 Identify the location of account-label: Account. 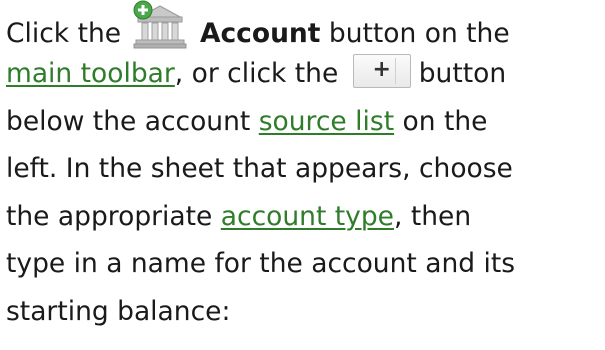
(260, 33).